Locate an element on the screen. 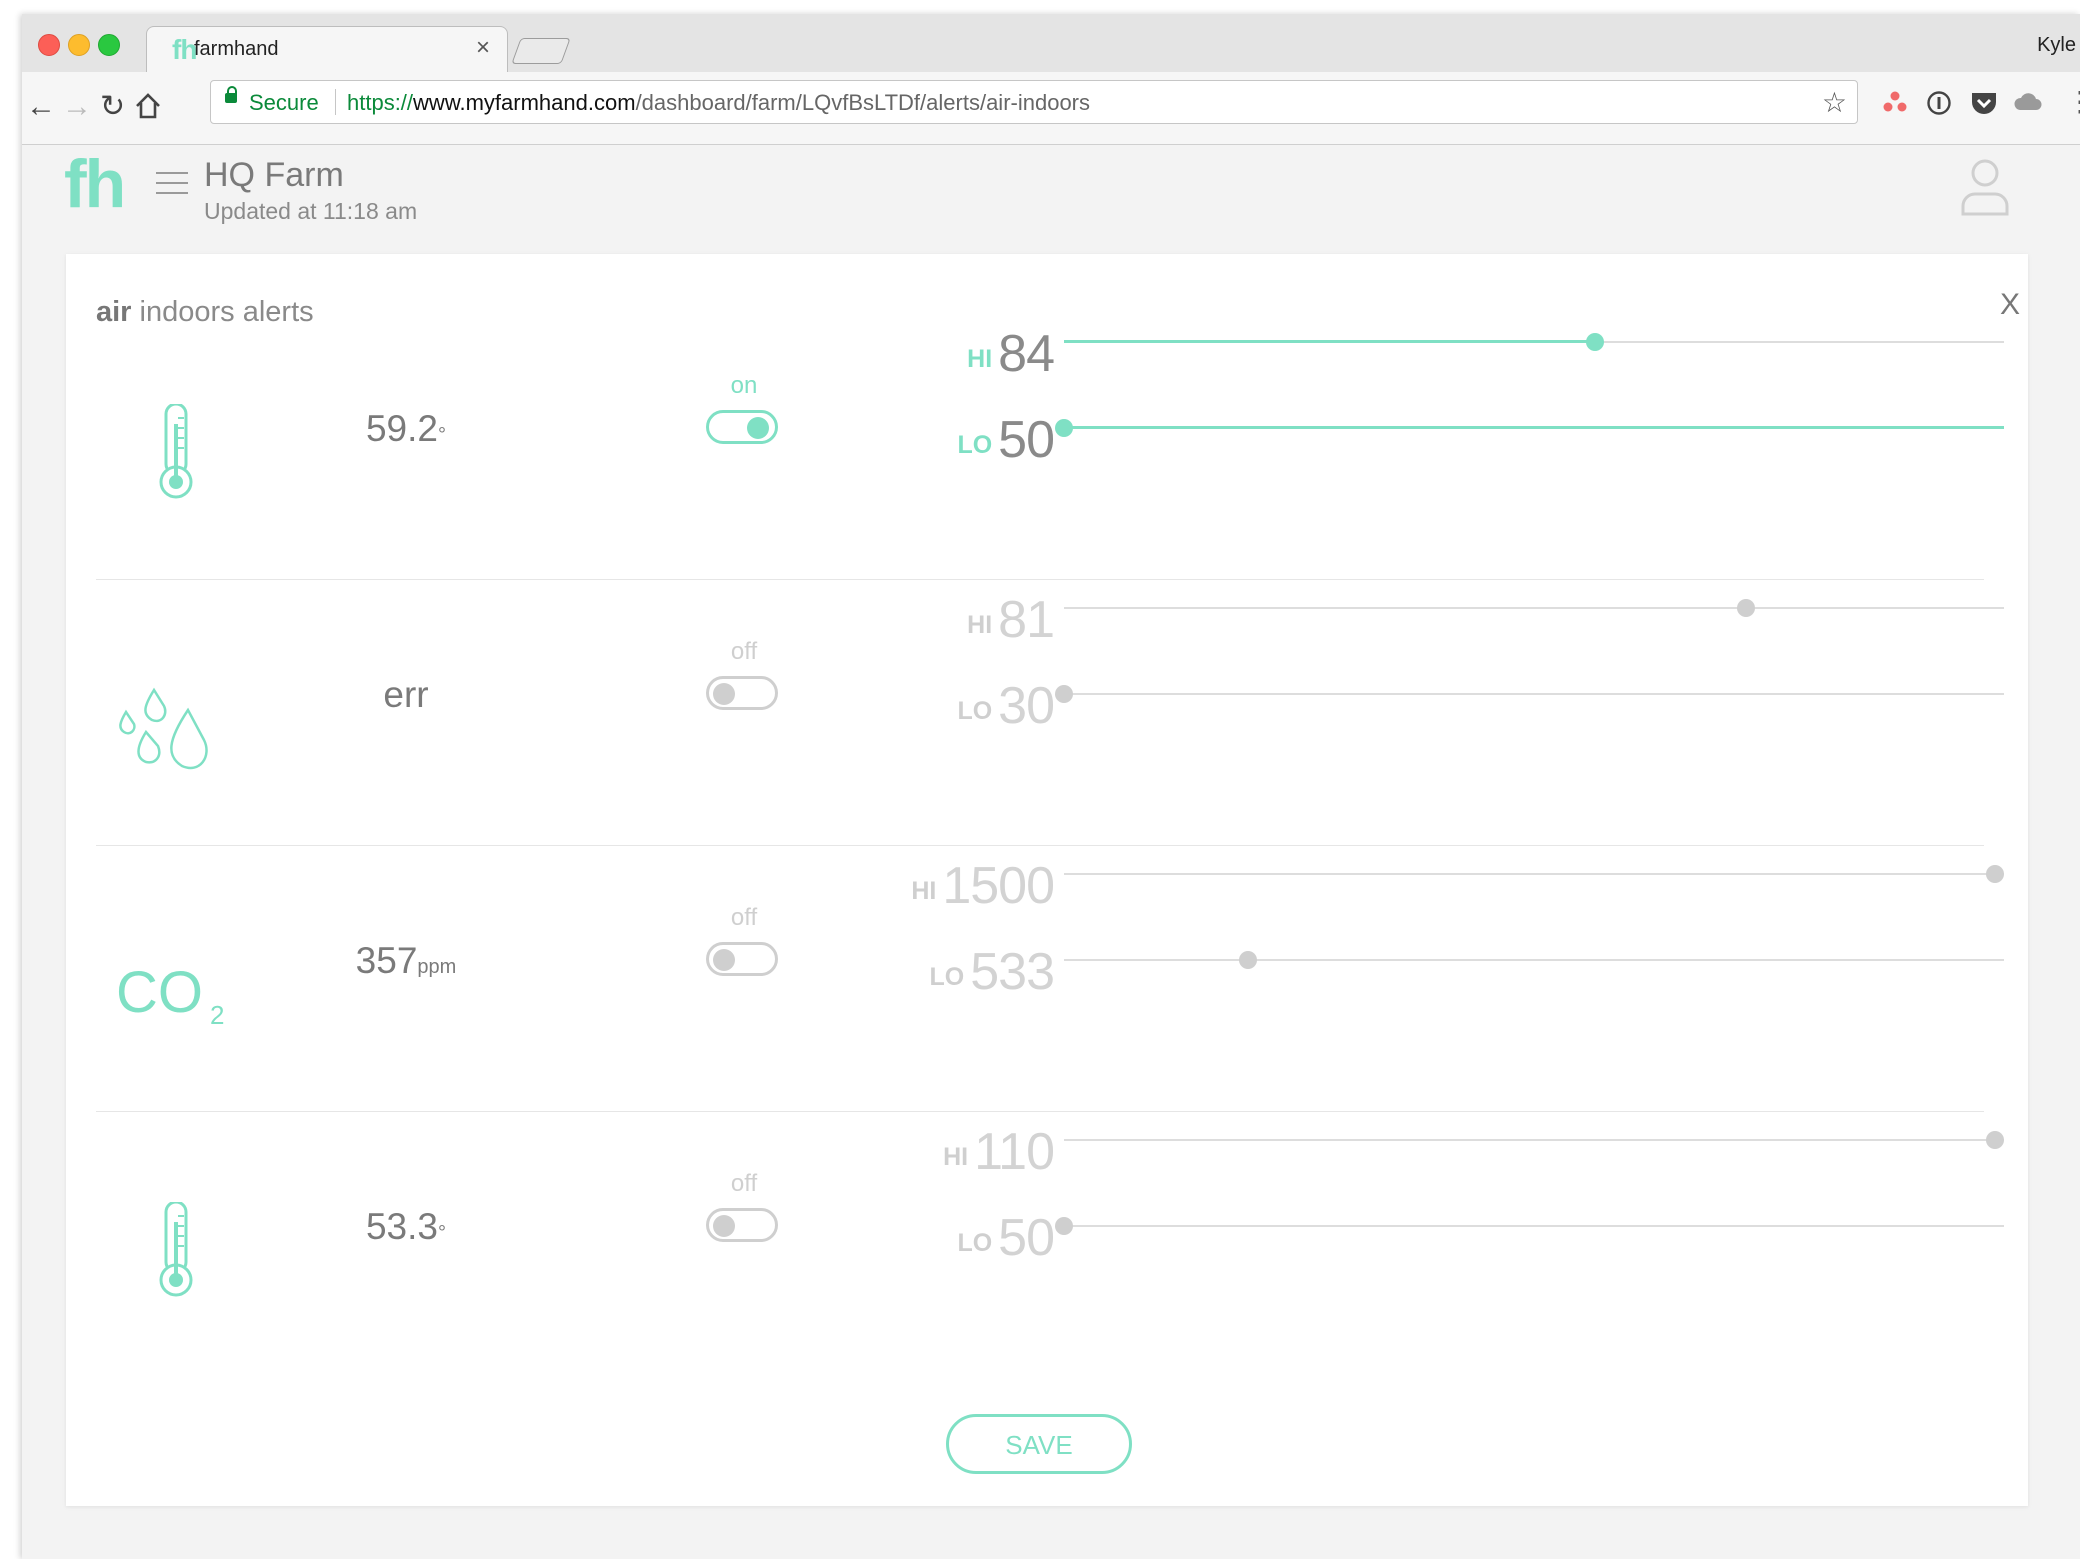  hi-threshold: HI 1500 is located at coordinates (939, 886).